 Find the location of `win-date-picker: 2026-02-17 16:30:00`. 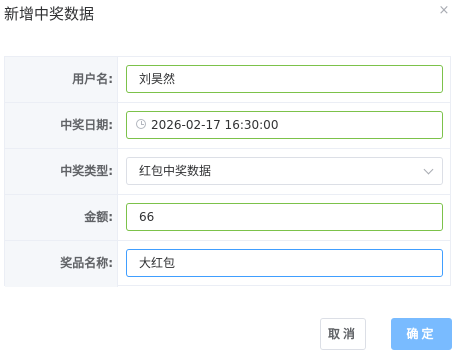

win-date-picker: 2026-02-17 16:30:00 is located at coordinates (284, 125).